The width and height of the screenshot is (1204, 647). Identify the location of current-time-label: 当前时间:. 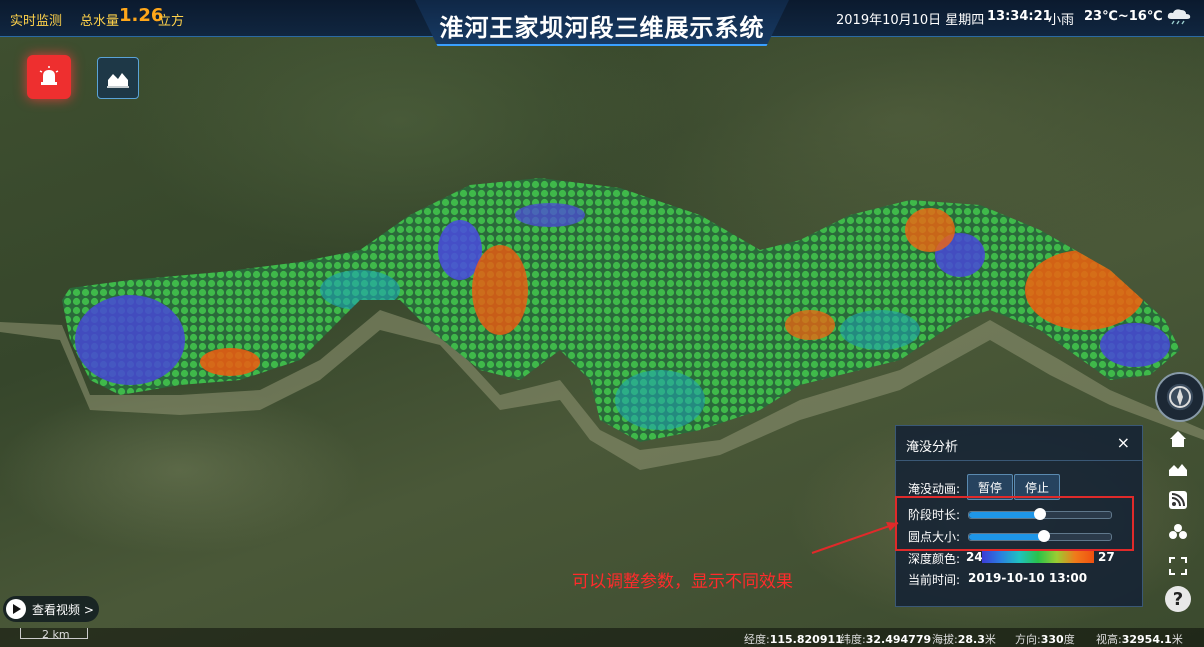
(934, 580).